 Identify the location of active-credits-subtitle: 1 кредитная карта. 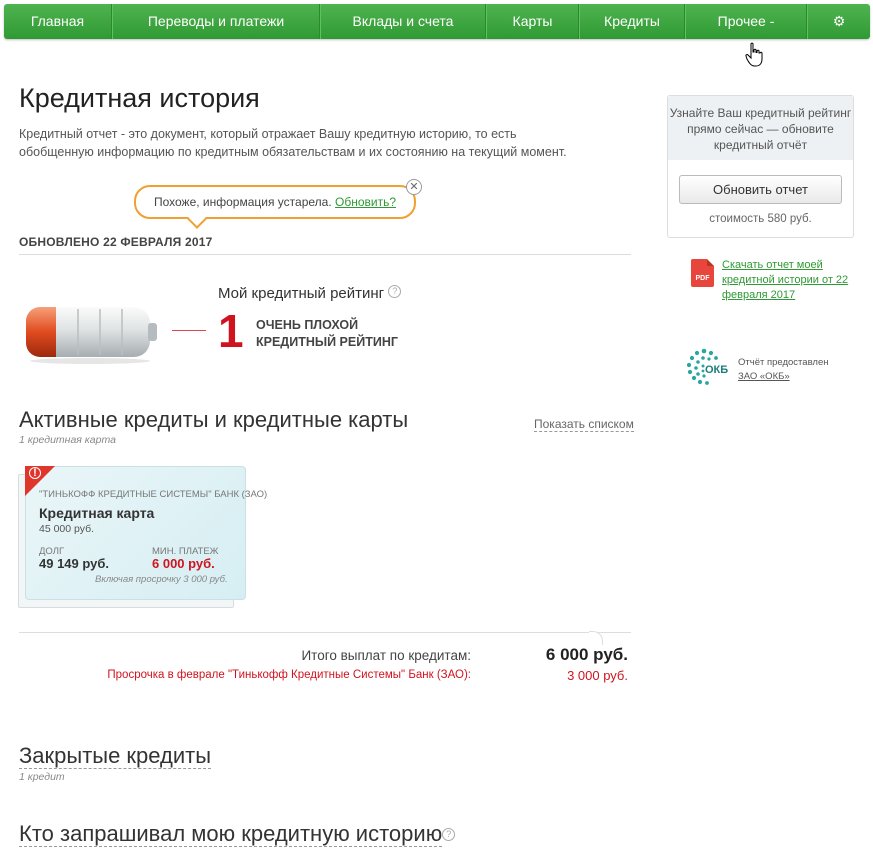
(67, 440).